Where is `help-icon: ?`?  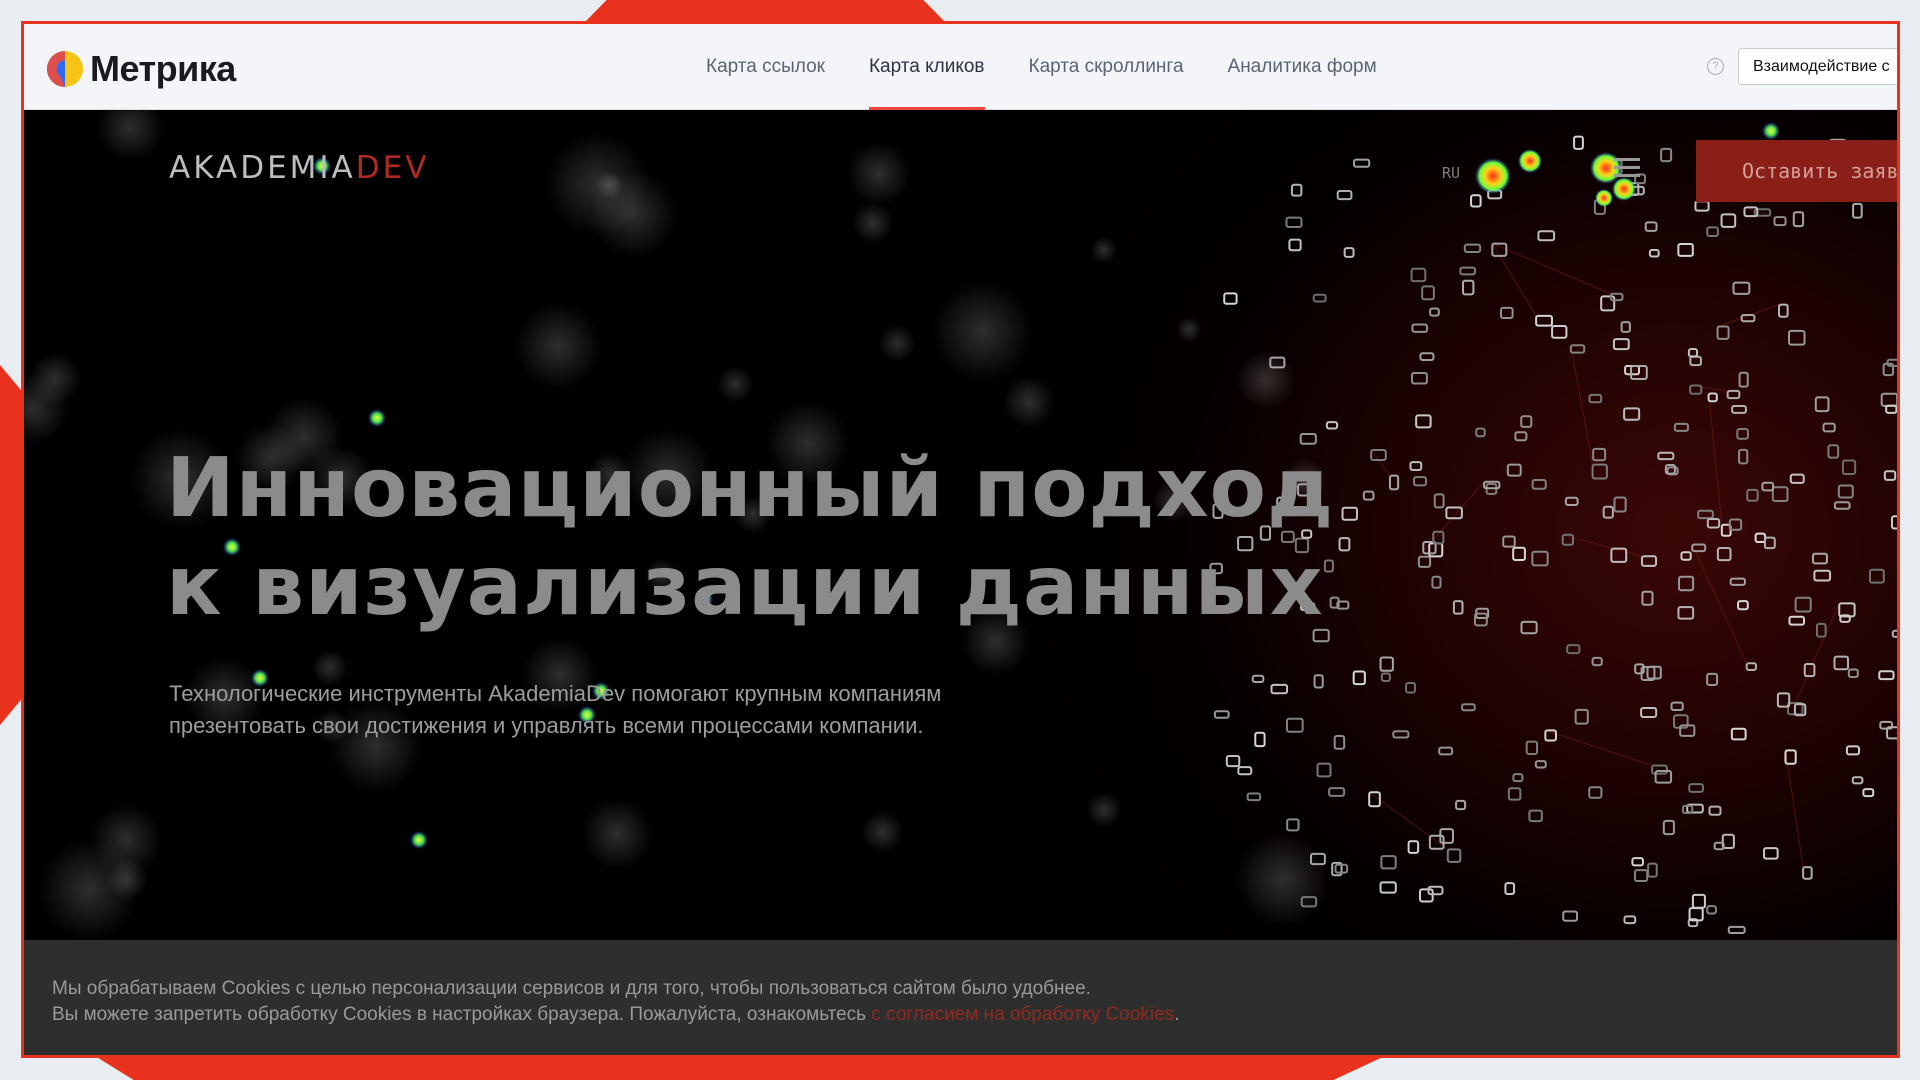
help-icon: ? is located at coordinates (1715, 66).